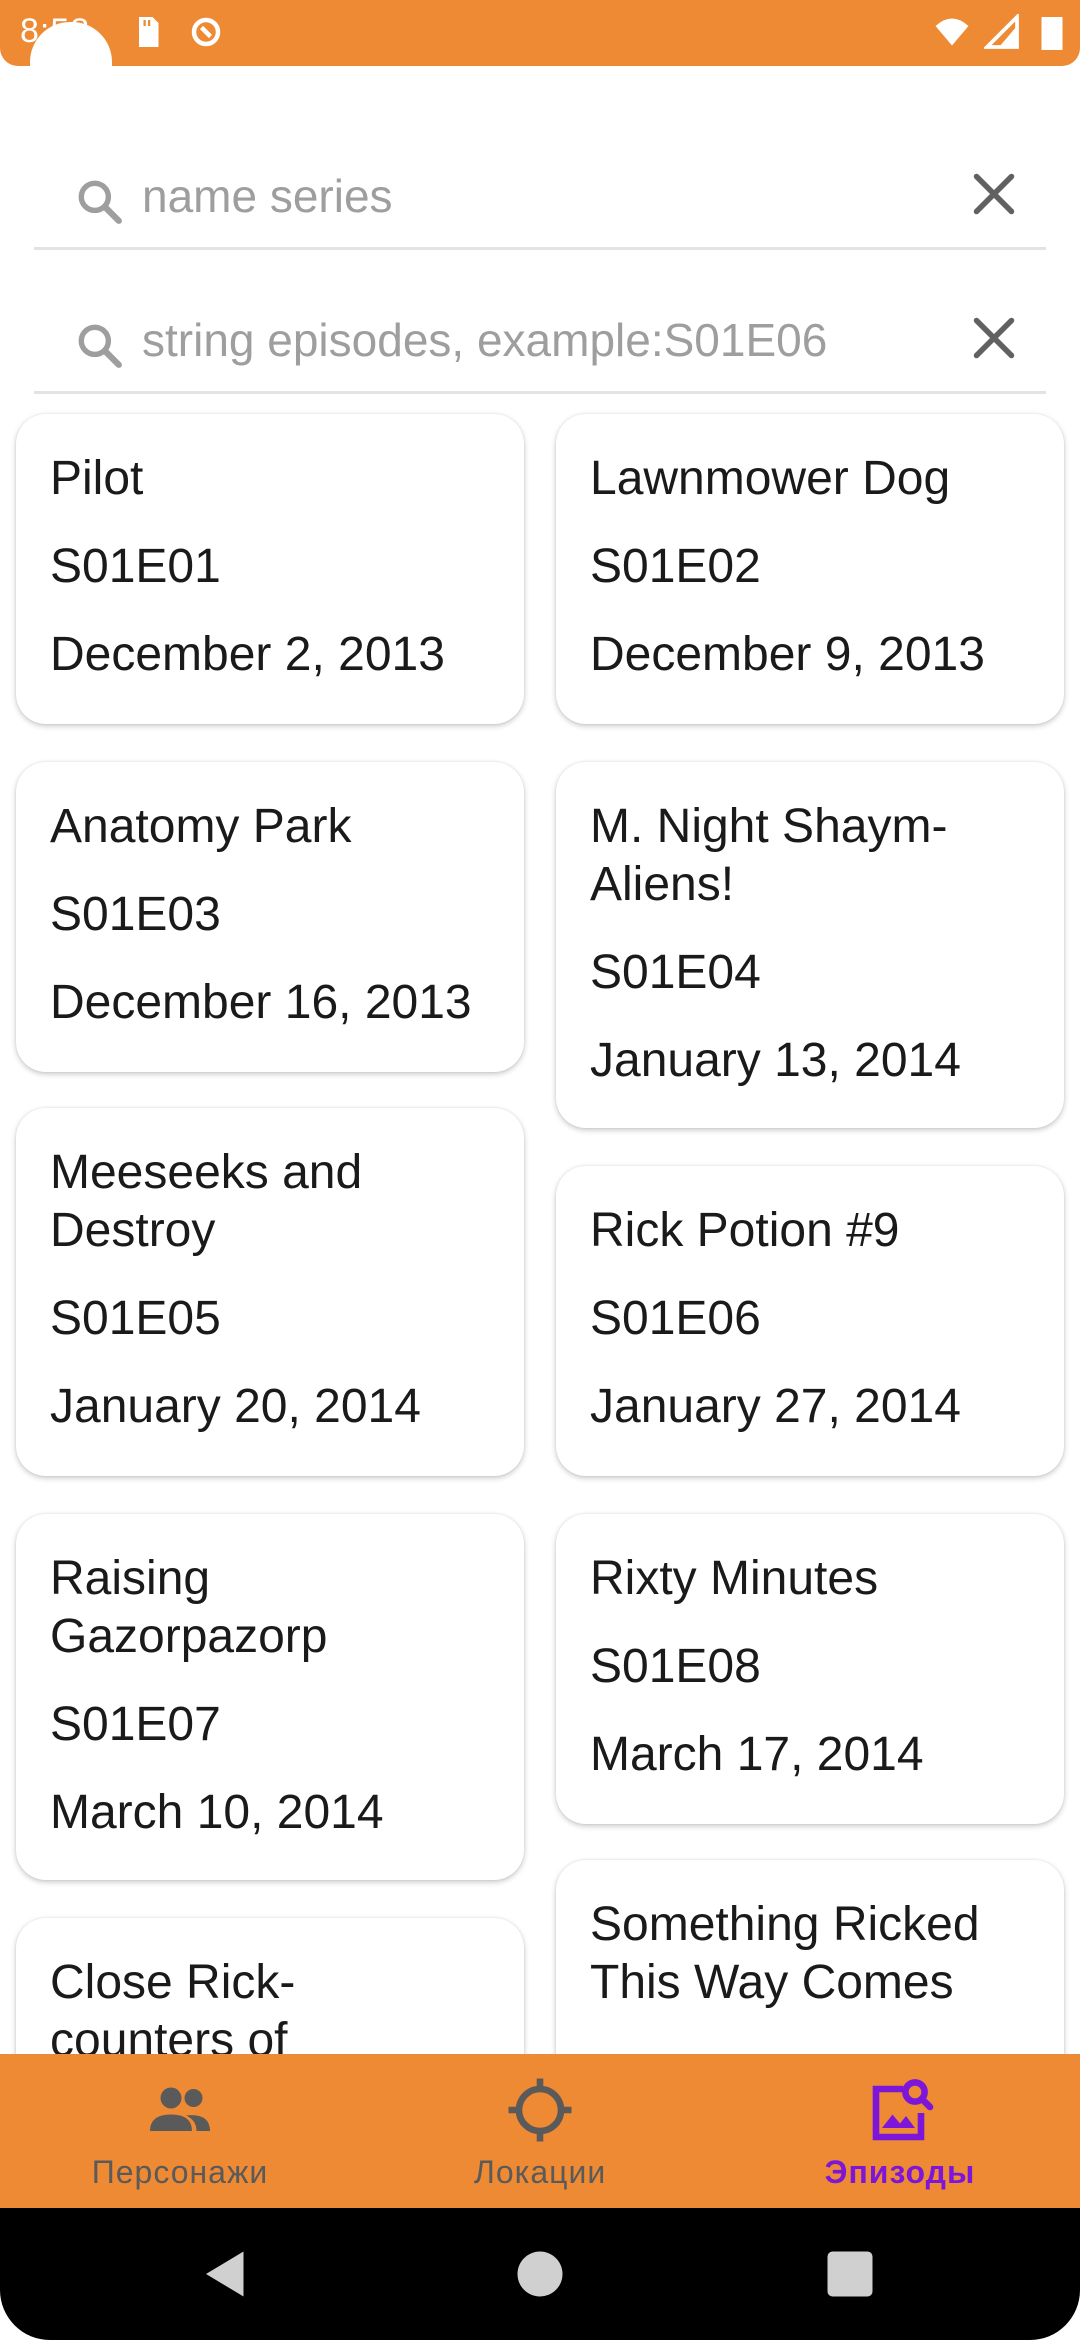  What do you see at coordinates (201, 826) in the screenshot?
I see `episode-name: Anatomy Park` at bounding box center [201, 826].